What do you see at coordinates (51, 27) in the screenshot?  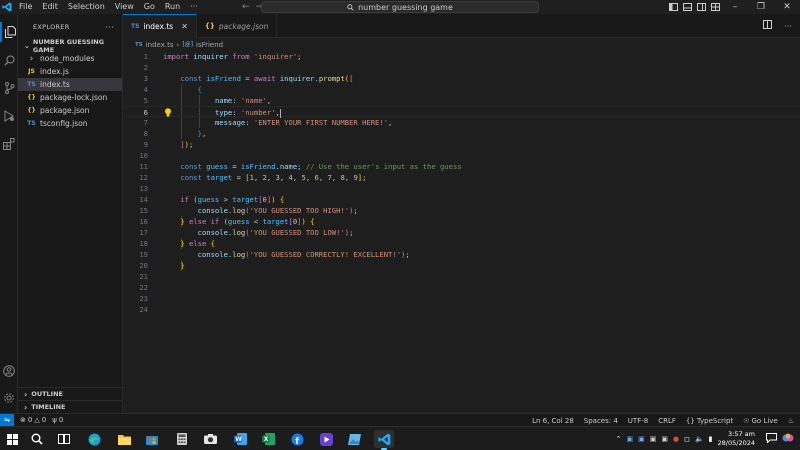 I see `explorer-title: EXPLORER` at bounding box center [51, 27].